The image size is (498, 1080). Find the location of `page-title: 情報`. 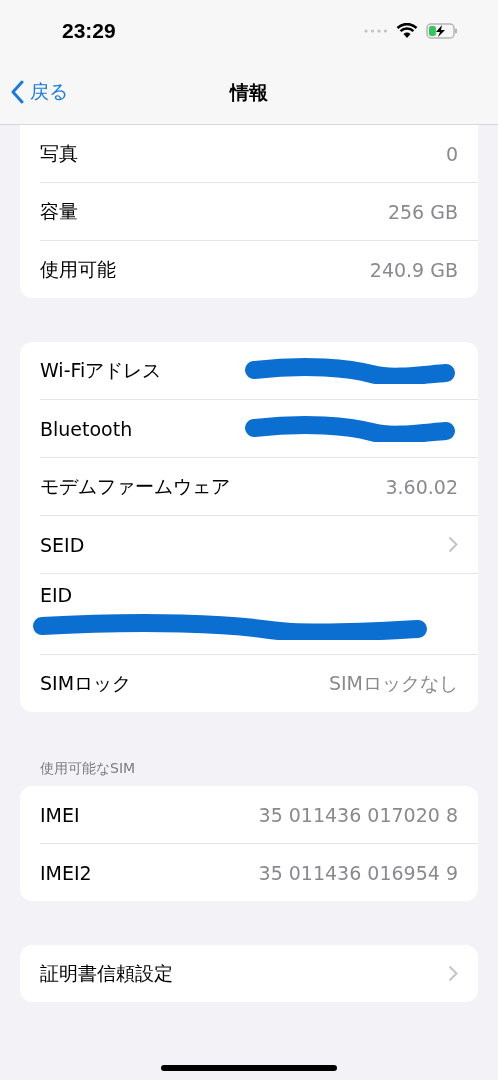

page-title: 情報 is located at coordinates (249, 92).